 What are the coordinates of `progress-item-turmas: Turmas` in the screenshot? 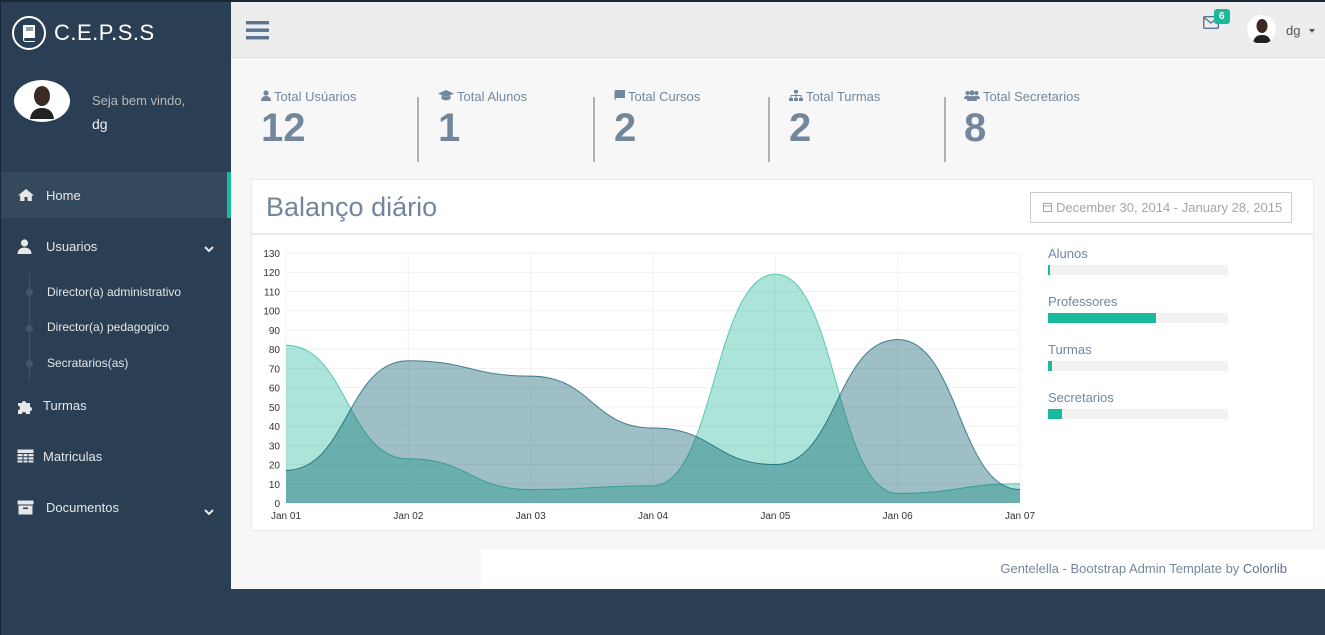 It's located at (1148, 356).